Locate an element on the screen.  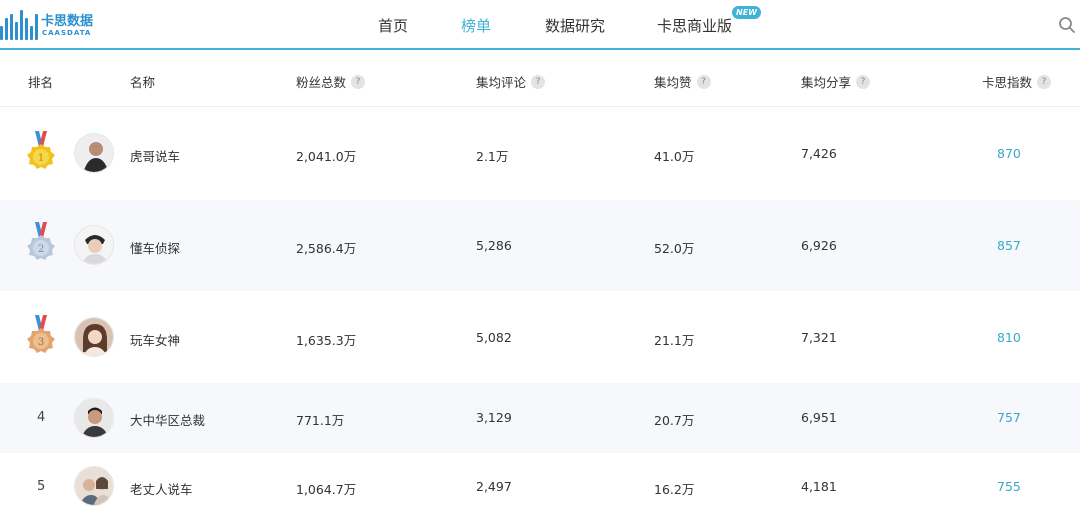
svg-text: 2 is located at coordinates (41, 249).